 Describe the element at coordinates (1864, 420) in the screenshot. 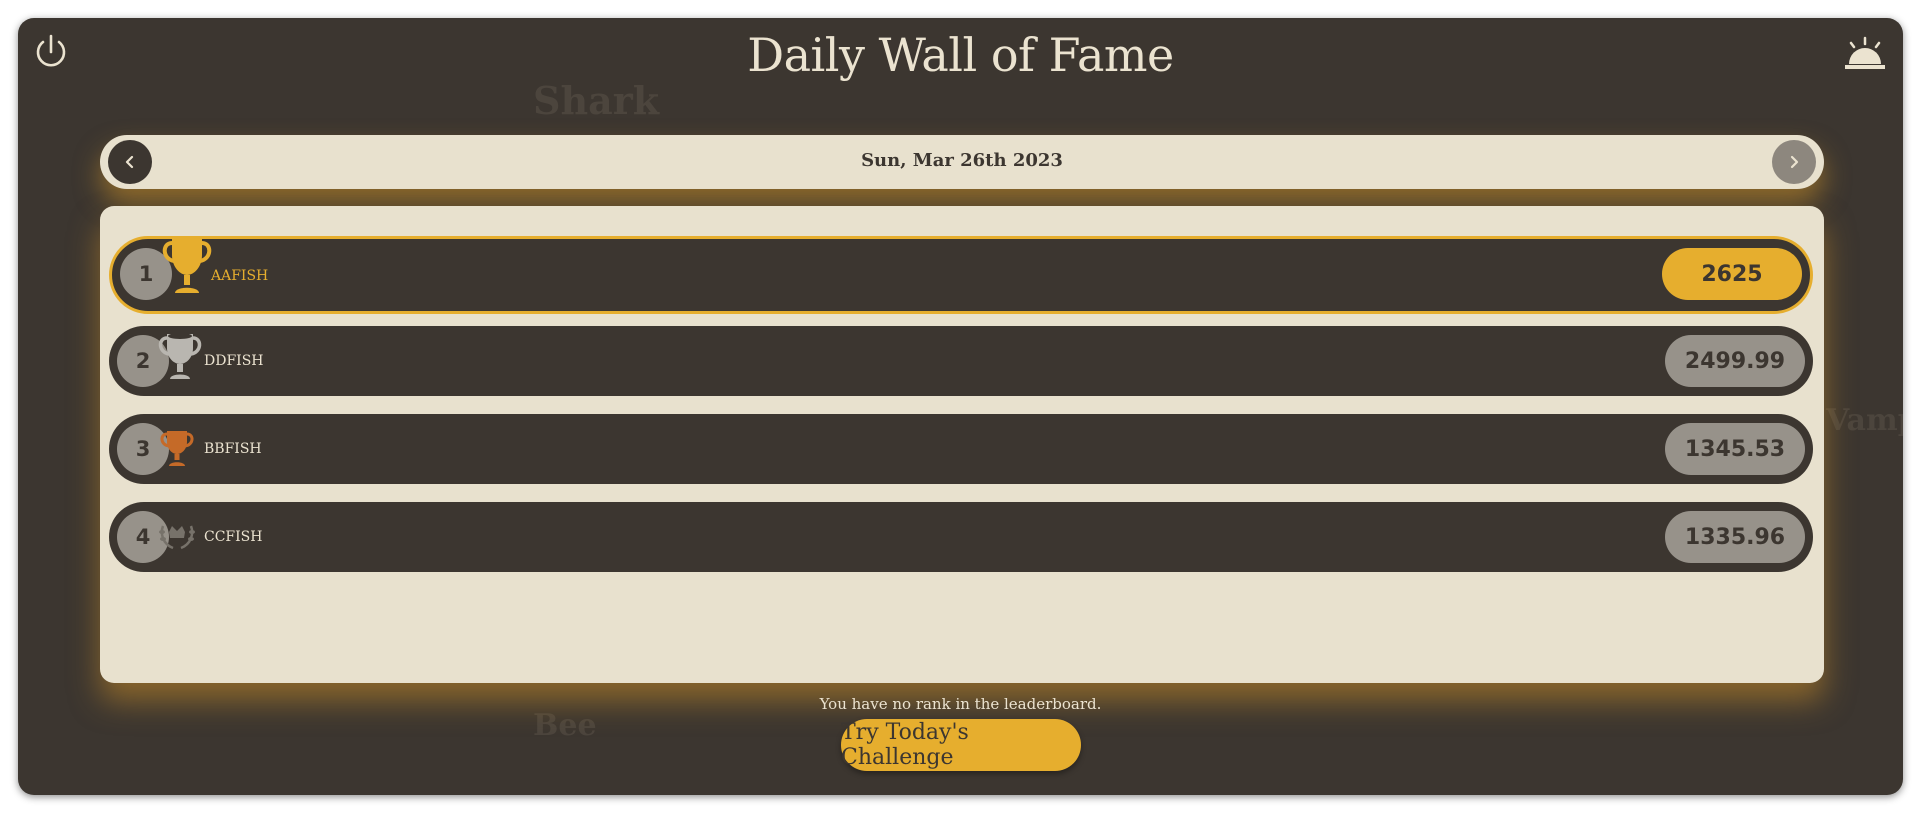

I see `background-label-vamp: Vamp` at that location.